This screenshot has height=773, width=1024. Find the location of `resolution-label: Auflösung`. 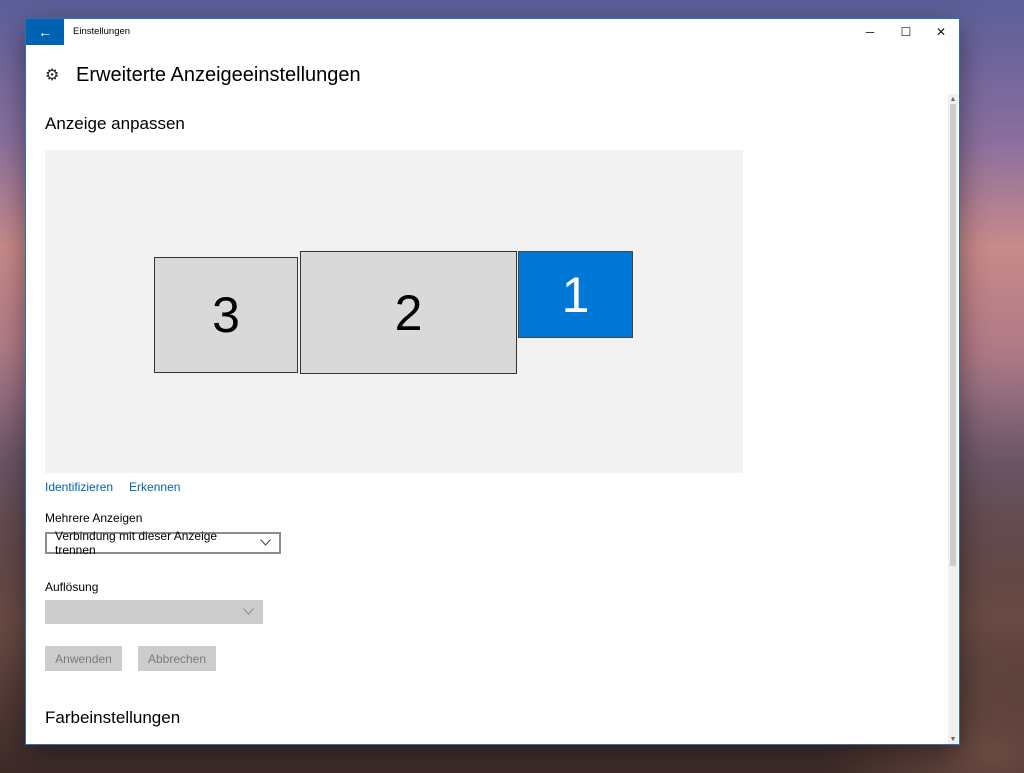

resolution-label: Auflösung is located at coordinates (72, 587).